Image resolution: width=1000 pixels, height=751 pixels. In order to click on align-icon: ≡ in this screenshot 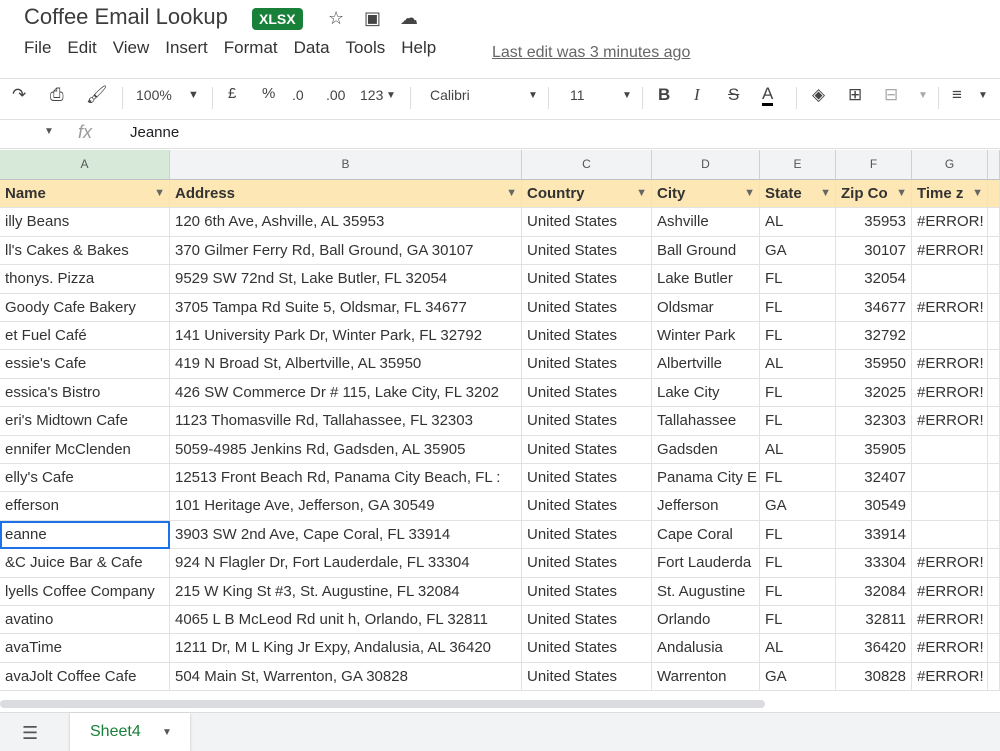, I will do `click(957, 95)`.